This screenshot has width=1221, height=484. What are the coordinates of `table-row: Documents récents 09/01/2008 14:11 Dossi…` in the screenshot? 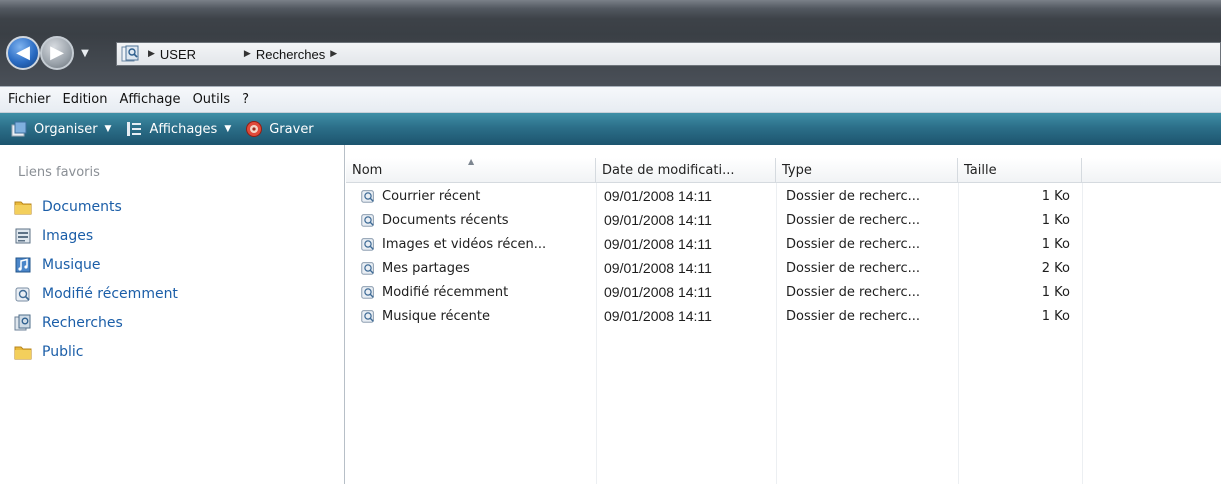 It's located at (716, 220).